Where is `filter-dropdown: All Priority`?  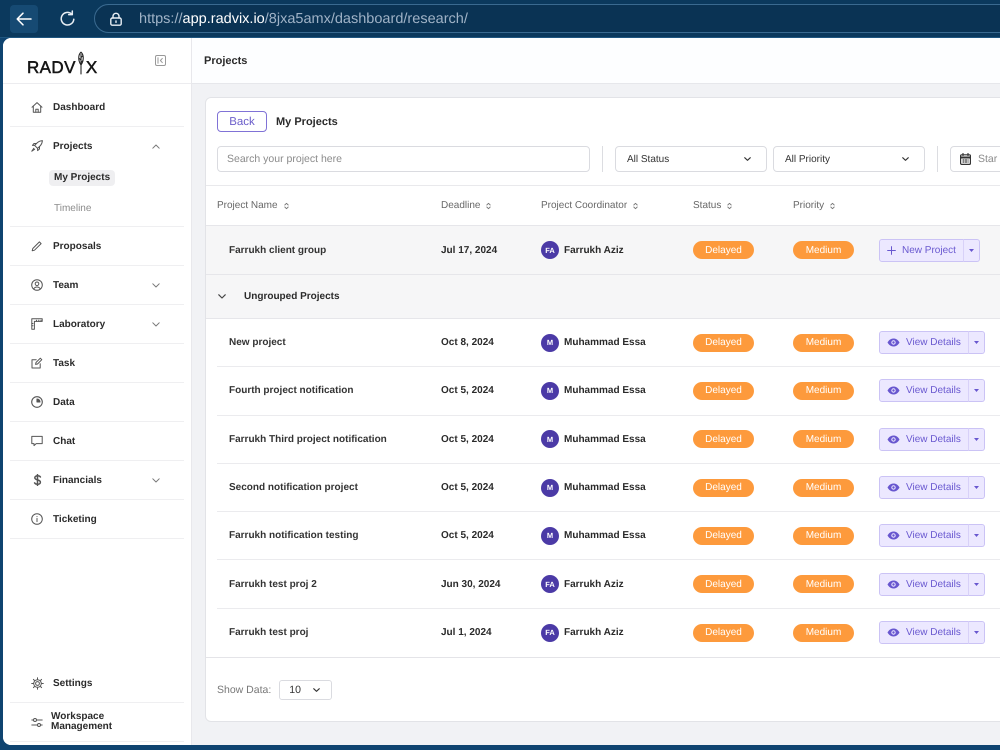 filter-dropdown: All Priority is located at coordinates (849, 159).